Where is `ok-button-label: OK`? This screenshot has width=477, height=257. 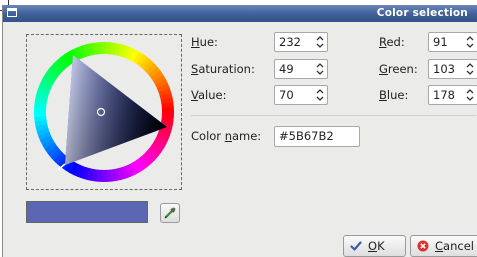
ok-button-label: OK is located at coordinates (376, 246).